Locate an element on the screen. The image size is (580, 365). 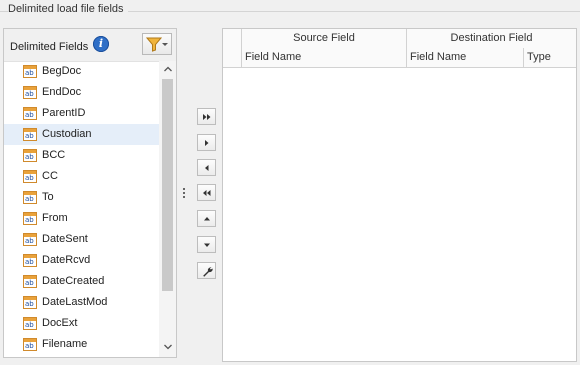
grid-band-header: Source Field Destination Field is located at coordinates (399, 39).